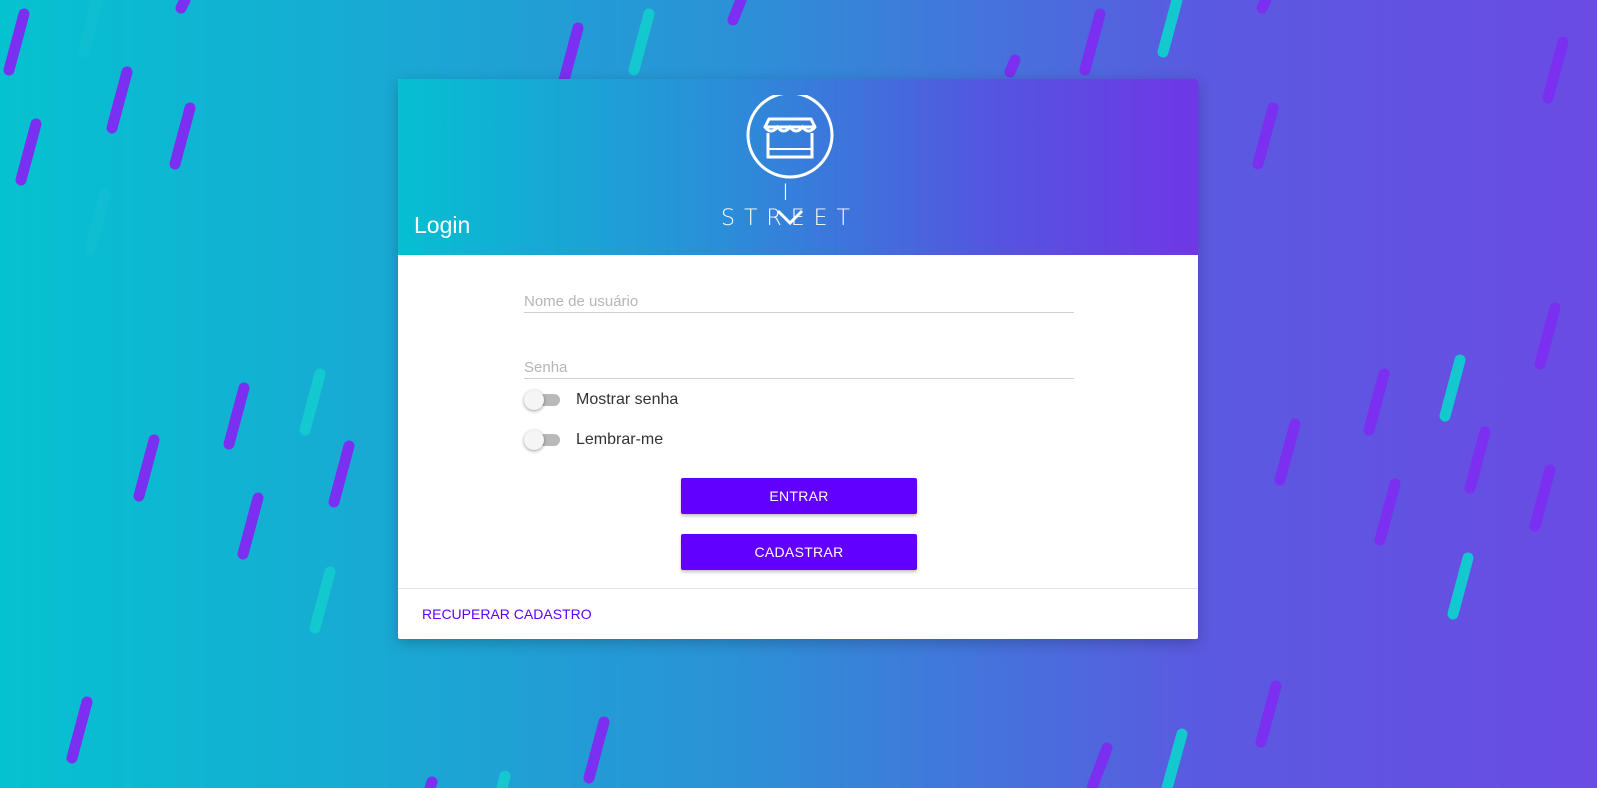 Image resolution: width=1597 pixels, height=788 pixels. Describe the element at coordinates (790, 206) in the screenshot. I see `brand-name: I STREET` at that location.